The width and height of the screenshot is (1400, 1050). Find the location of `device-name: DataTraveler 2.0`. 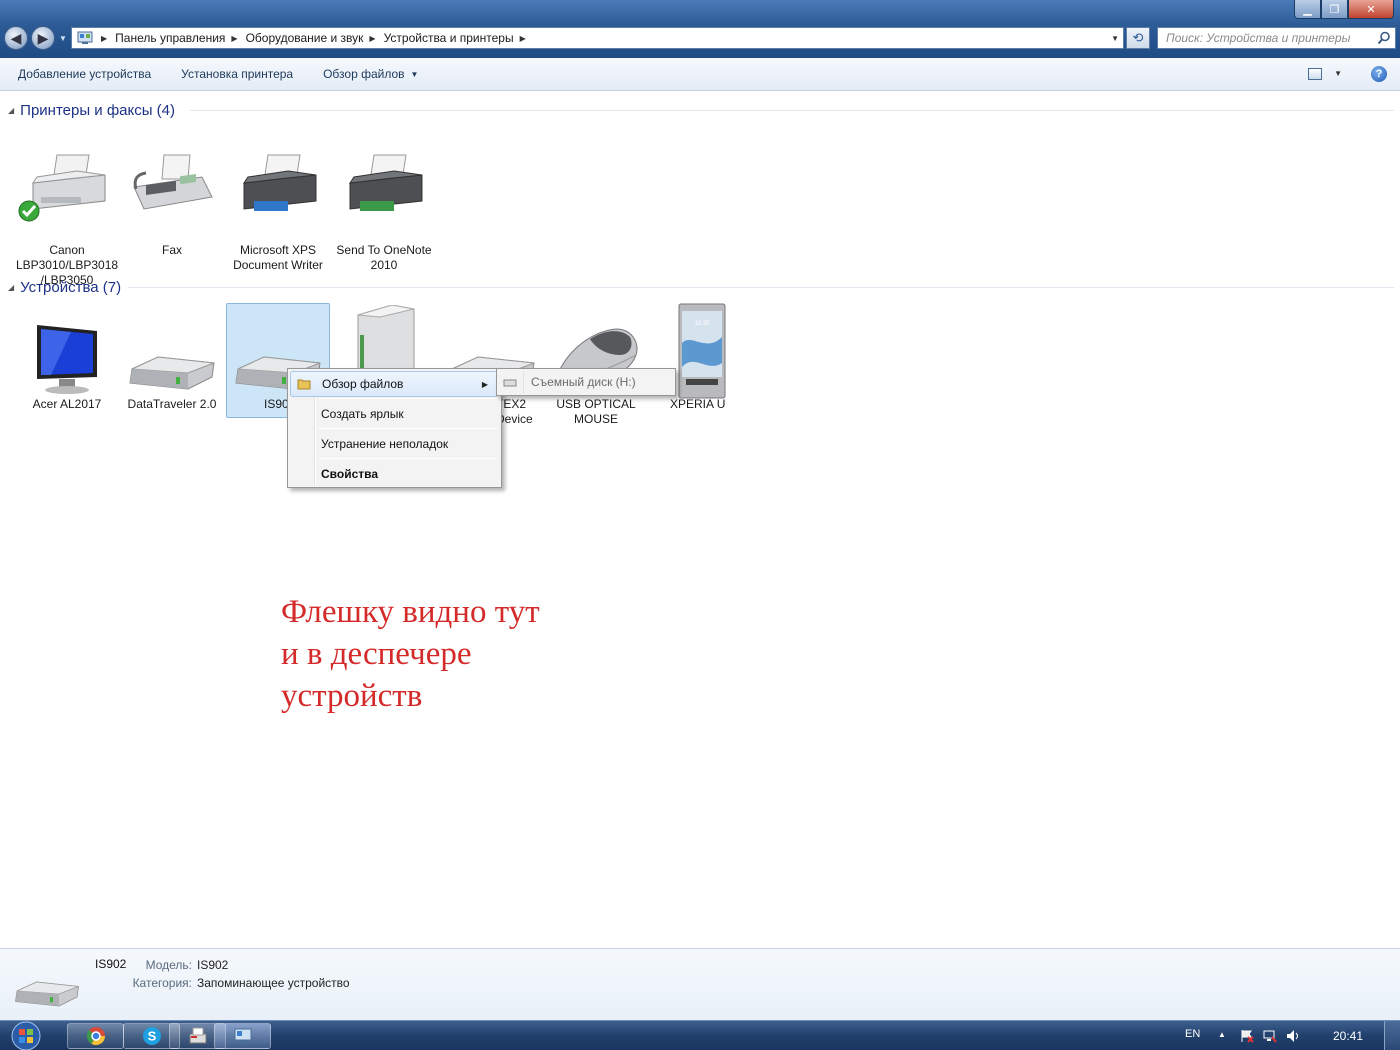

device-name: DataTraveler 2.0 is located at coordinates (172, 404).